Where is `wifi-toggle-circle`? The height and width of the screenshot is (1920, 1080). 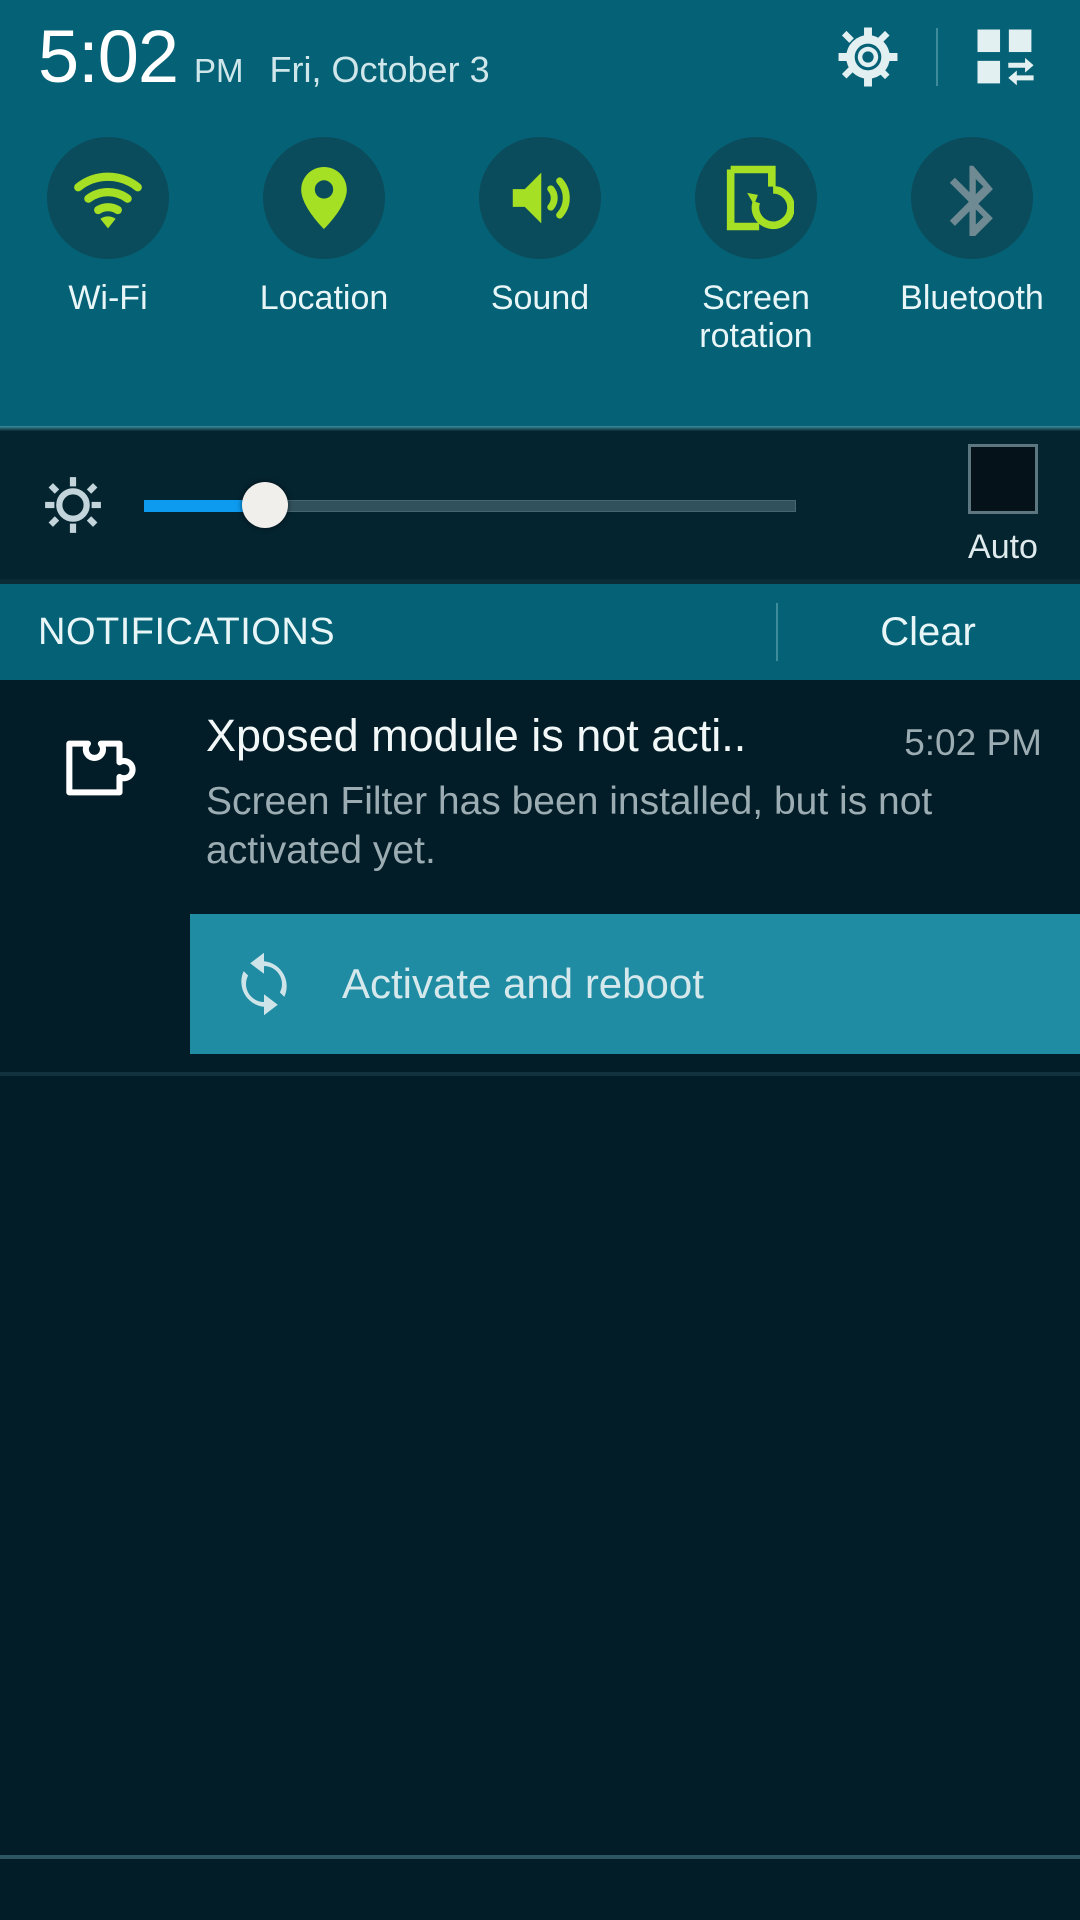
wifi-toggle-circle is located at coordinates (108, 198).